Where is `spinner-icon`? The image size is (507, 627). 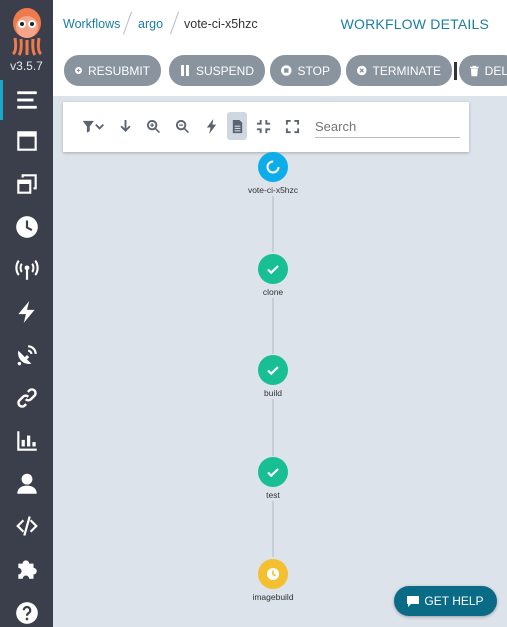
spinner-icon is located at coordinates (273, 167).